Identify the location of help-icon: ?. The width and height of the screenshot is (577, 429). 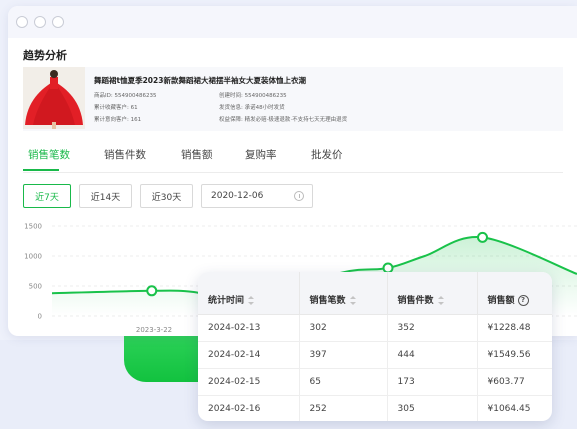
(523, 301).